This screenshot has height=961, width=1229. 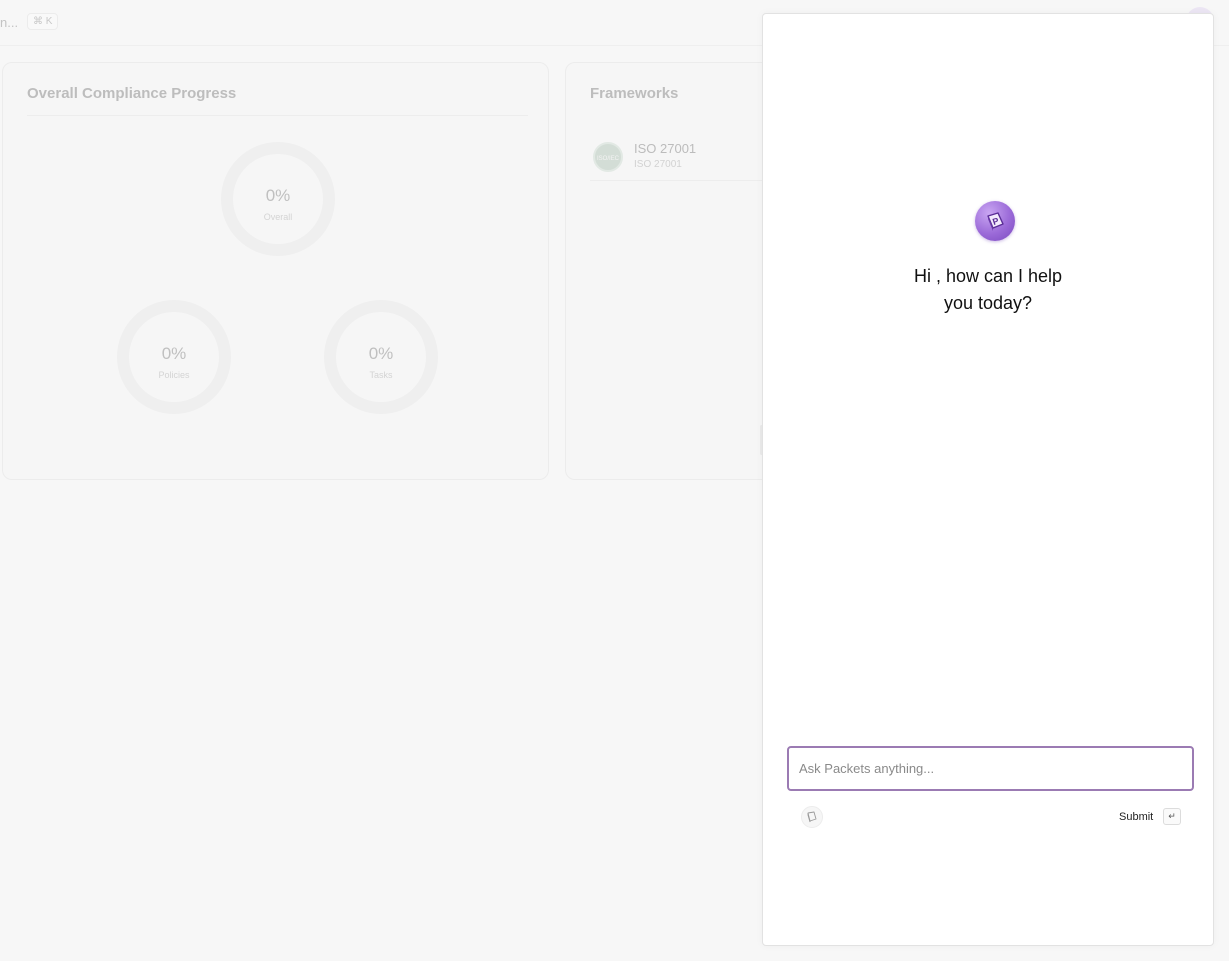 What do you see at coordinates (995, 221) in the screenshot?
I see `packets-logo-icon: P` at bounding box center [995, 221].